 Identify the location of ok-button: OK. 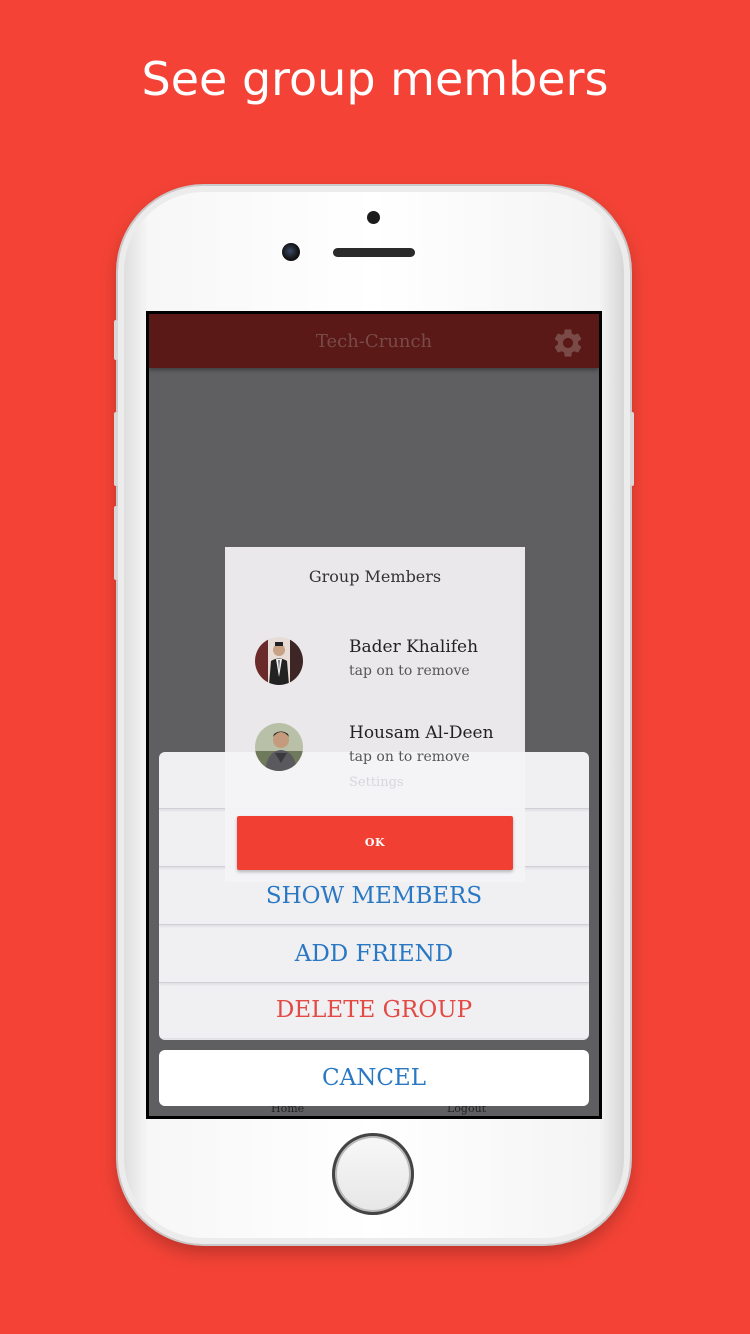
(375, 843).